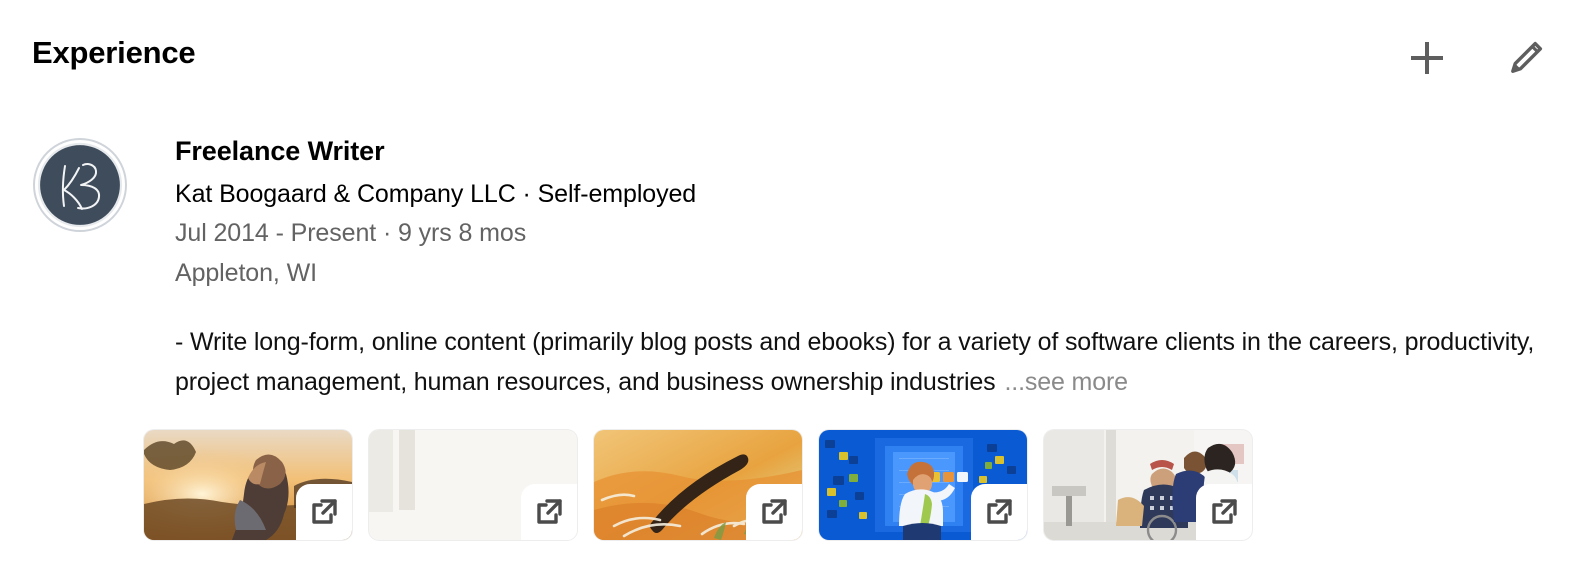 The width and height of the screenshot is (1580, 562). I want to click on page-title: Experience, so click(114, 52).